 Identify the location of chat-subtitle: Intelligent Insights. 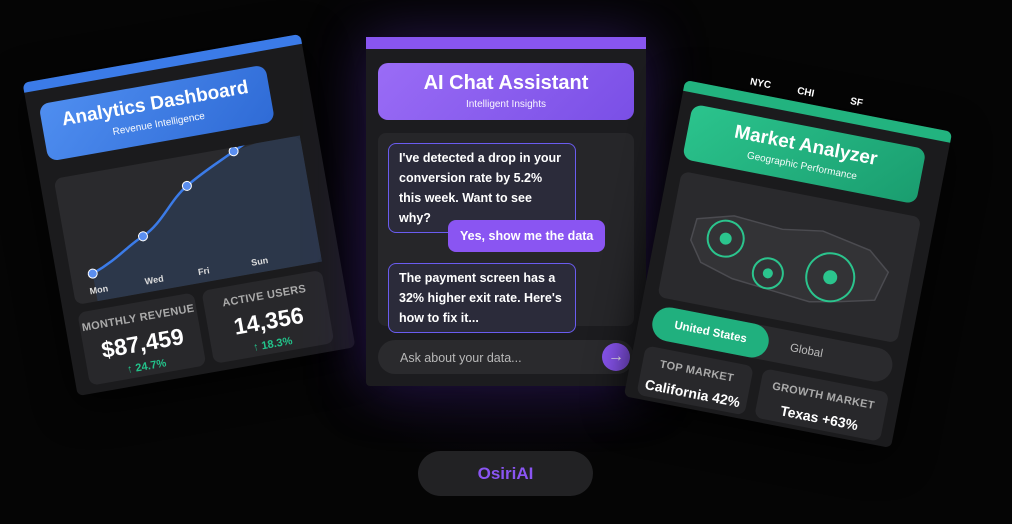
(506, 104).